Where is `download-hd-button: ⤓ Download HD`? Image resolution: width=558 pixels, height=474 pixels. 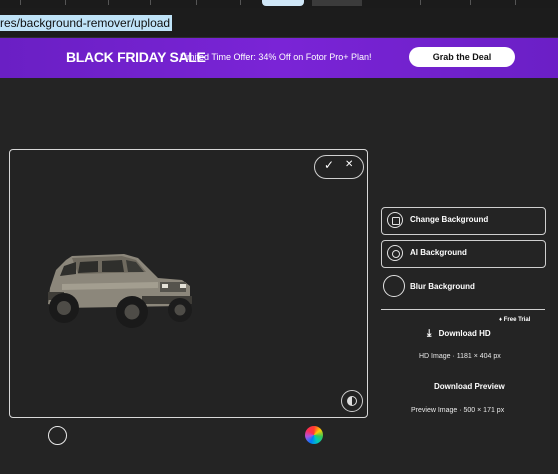
download-hd-button: ⤓ Download HD is located at coordinates (459, 333).